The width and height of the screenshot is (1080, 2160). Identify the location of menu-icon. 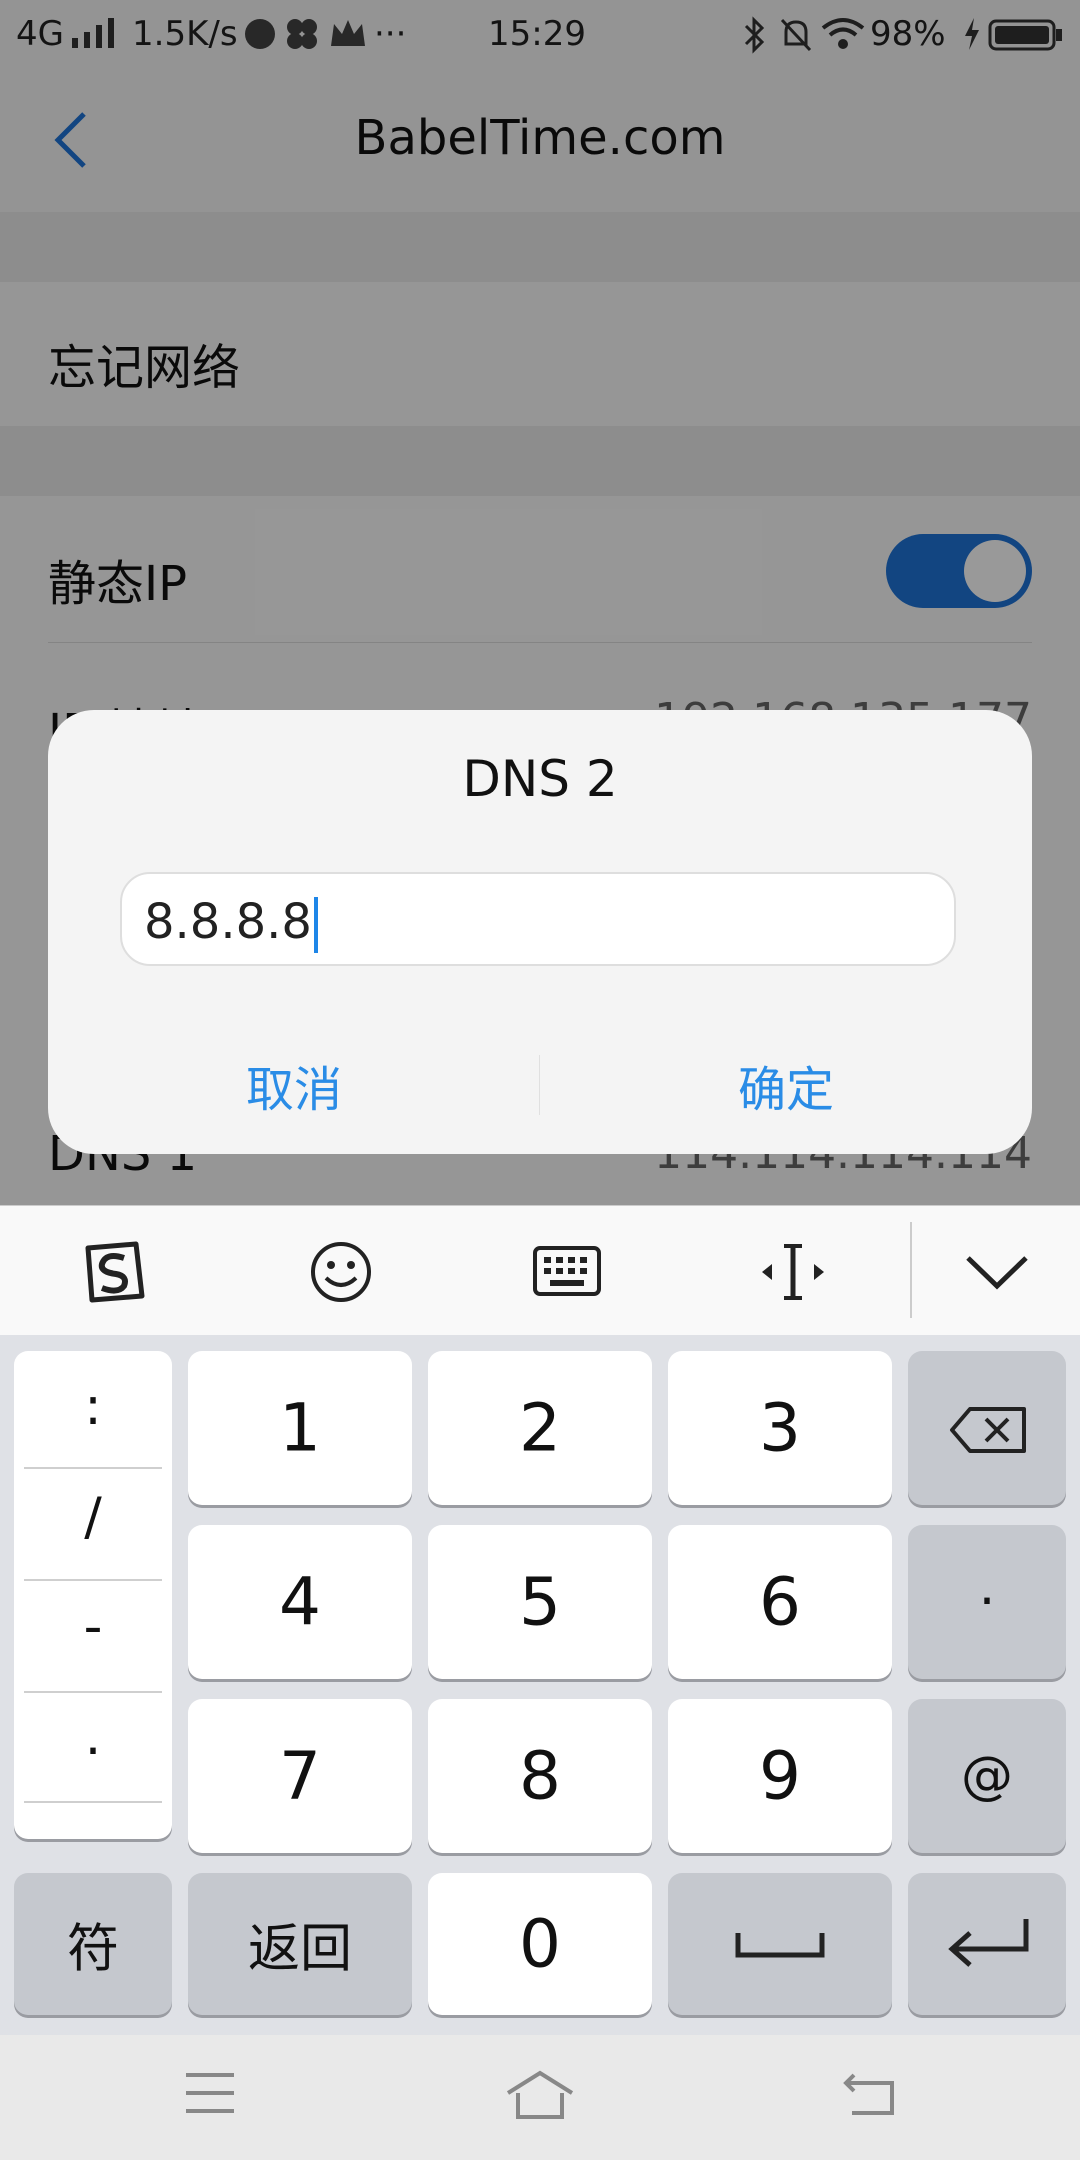
(210, 2093).